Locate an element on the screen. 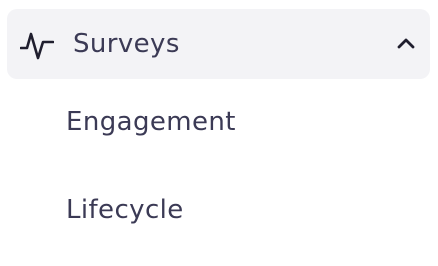 This screenshot has width=438, height=266. nav-item-lifecycle: Lifecycle is located at coordinates (125, 210).